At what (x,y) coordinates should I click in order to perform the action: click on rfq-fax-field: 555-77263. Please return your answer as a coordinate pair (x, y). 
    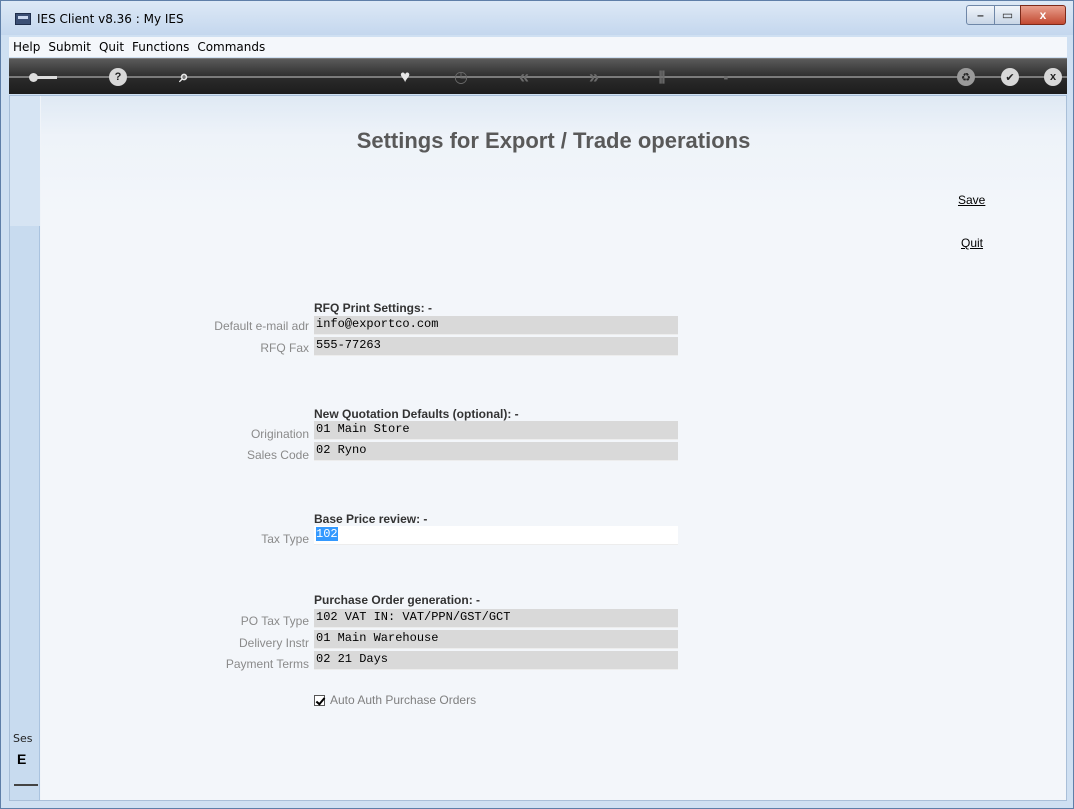
    Looking at the image, I should click on (496, 346).